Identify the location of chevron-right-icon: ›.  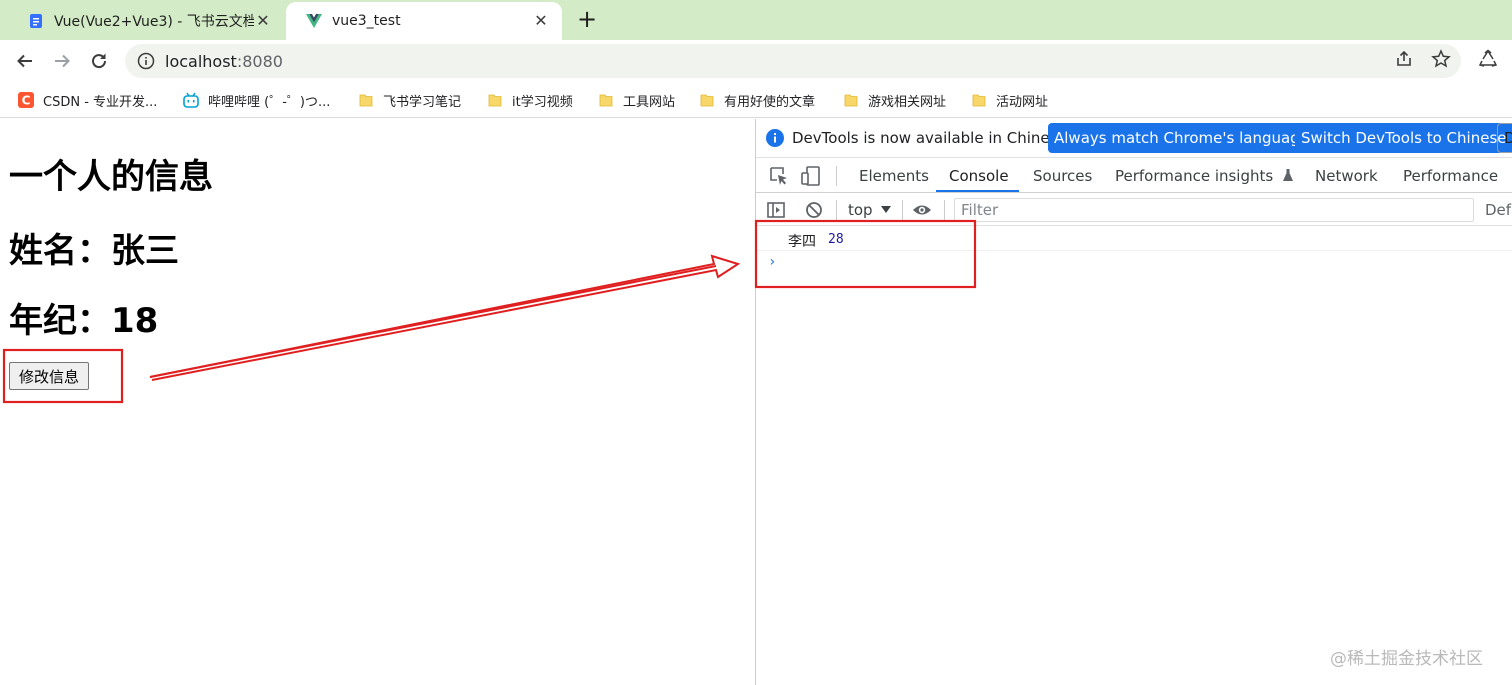
(772, 262).